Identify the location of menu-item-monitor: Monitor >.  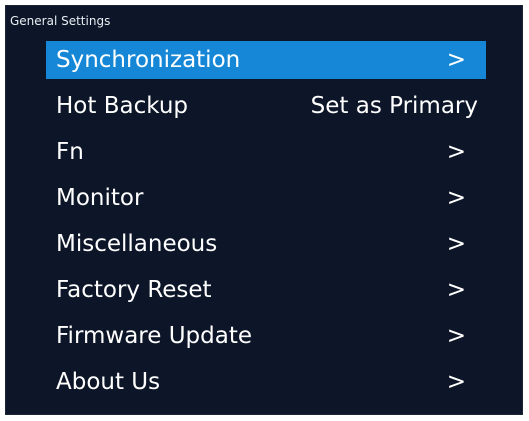
(266, 198).